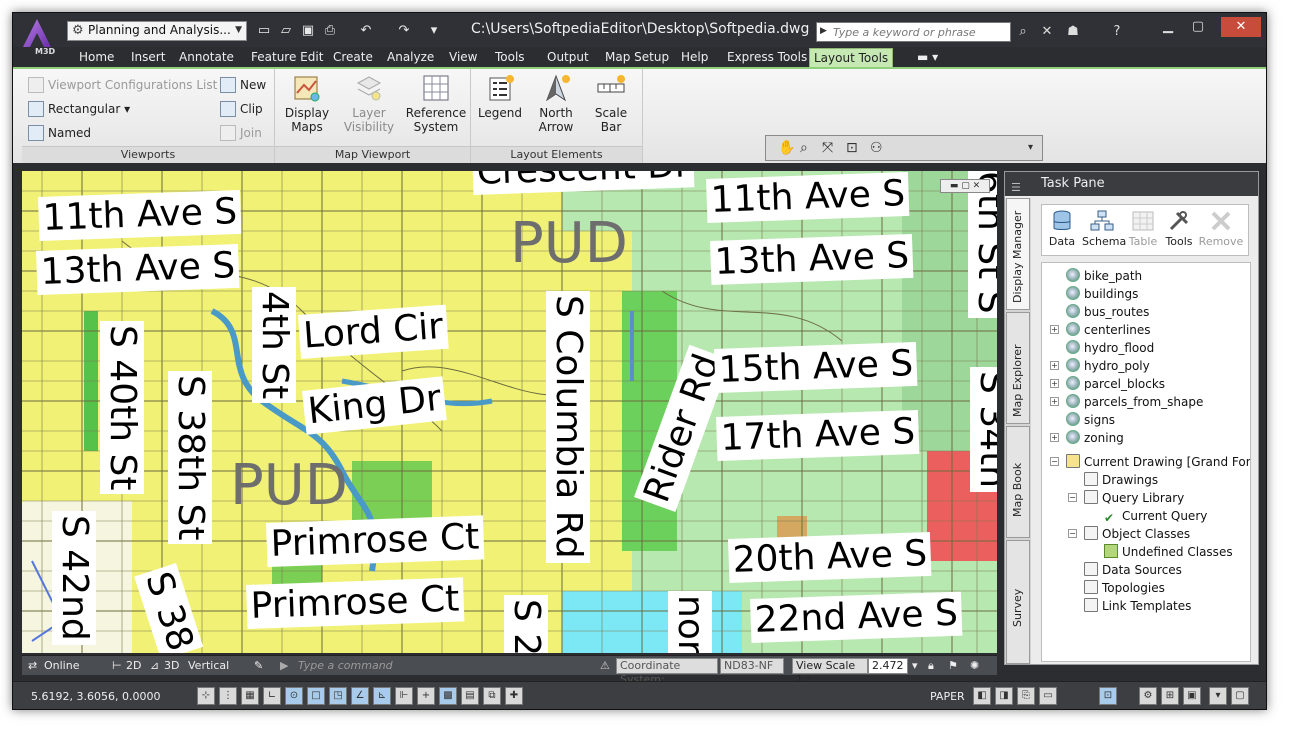  I want to click on legend-button: Legend, so click(500, 96).